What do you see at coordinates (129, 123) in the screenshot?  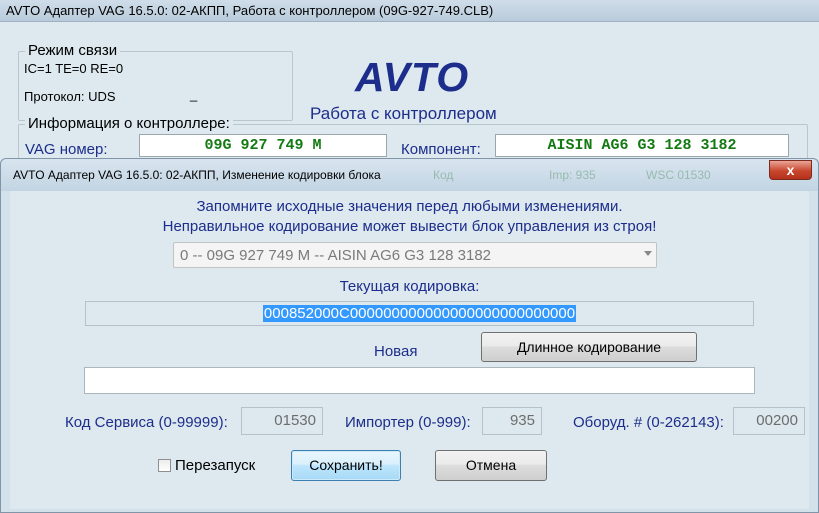 I see `controller-info-legend: Информация о контроллере:` at bounding box center [129, 123].